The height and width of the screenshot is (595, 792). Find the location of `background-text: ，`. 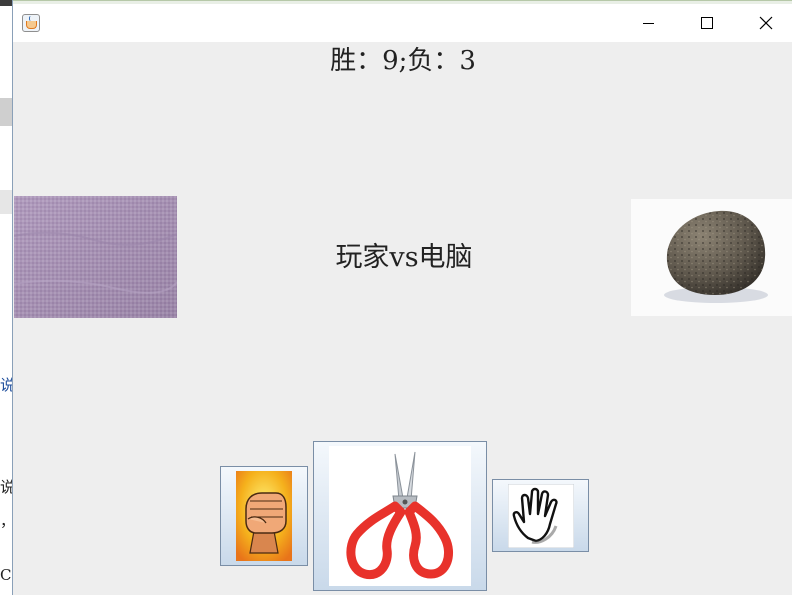

background-text: ， is located at coordinates (6, 520).